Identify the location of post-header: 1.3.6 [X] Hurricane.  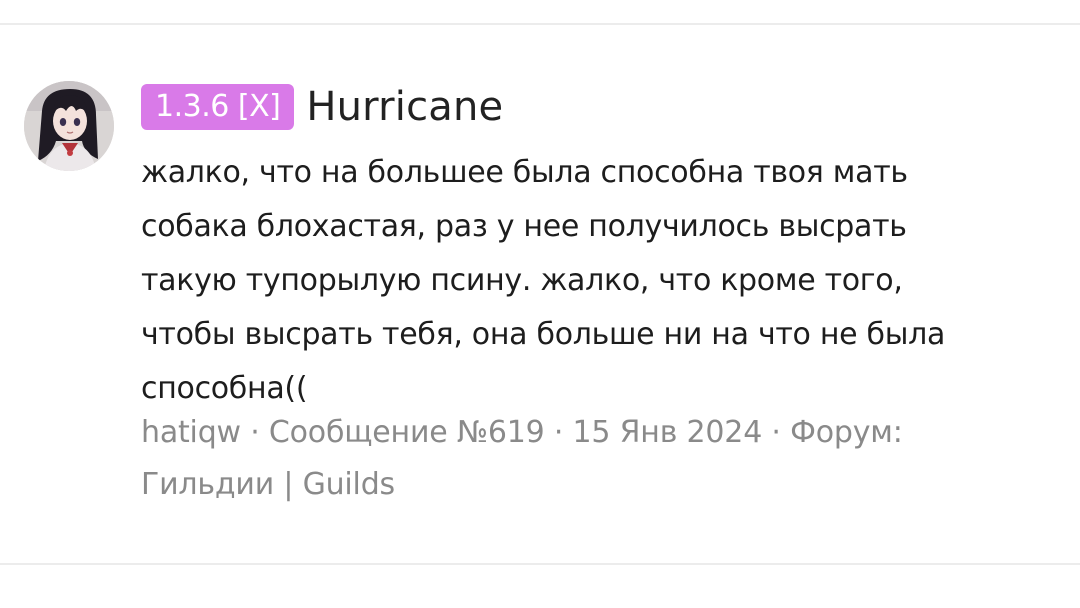
(322, 107).